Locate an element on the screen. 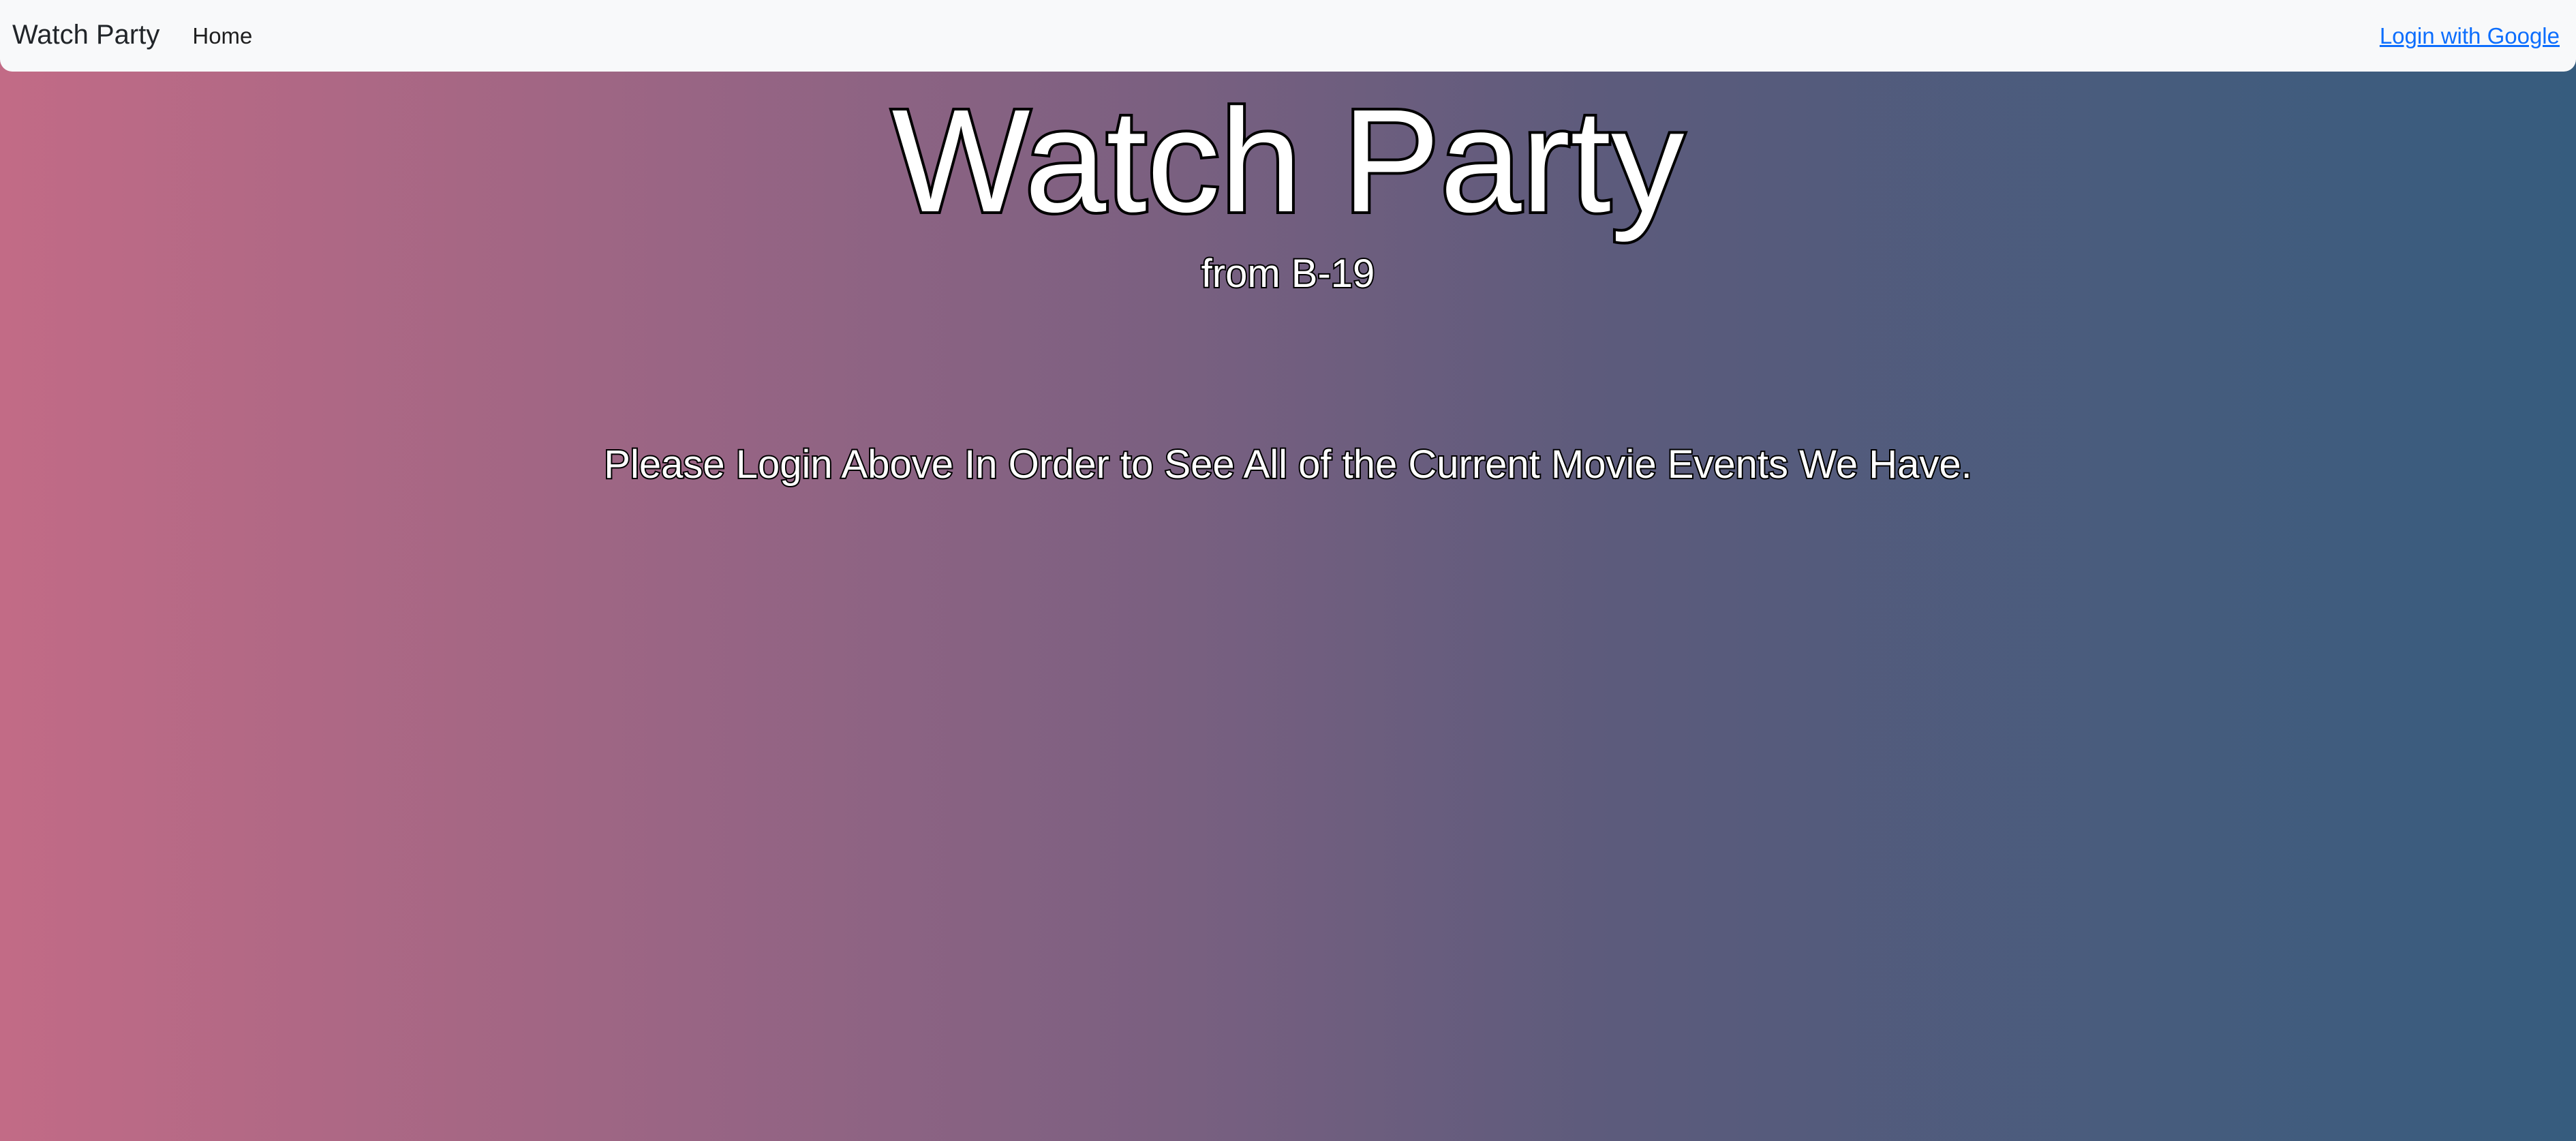 This screenshot has height=1141, width=2576. hero-title: Watch Party is located at coordinates (1288, 161).